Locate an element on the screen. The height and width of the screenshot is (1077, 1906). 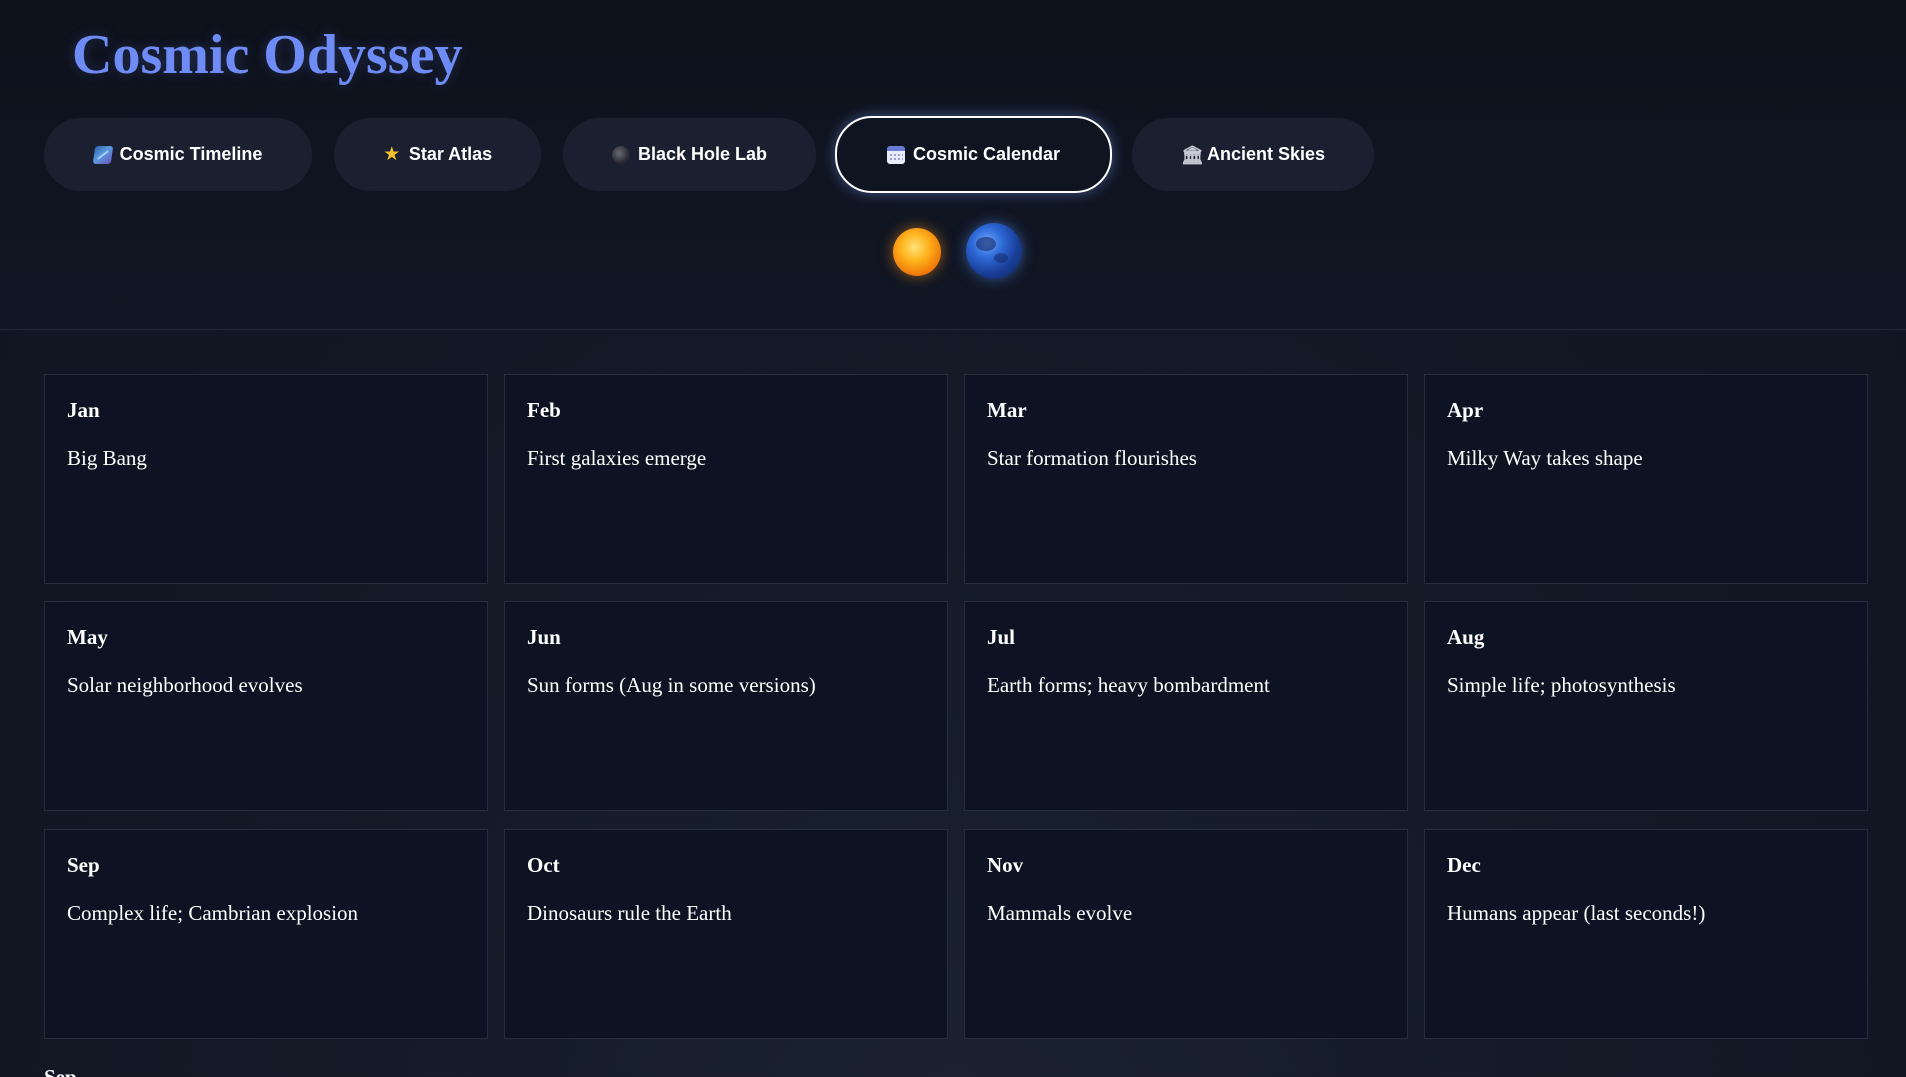
month-card: Jun Sun forms (Aug in some versions) is located at coordinates (726, 706).